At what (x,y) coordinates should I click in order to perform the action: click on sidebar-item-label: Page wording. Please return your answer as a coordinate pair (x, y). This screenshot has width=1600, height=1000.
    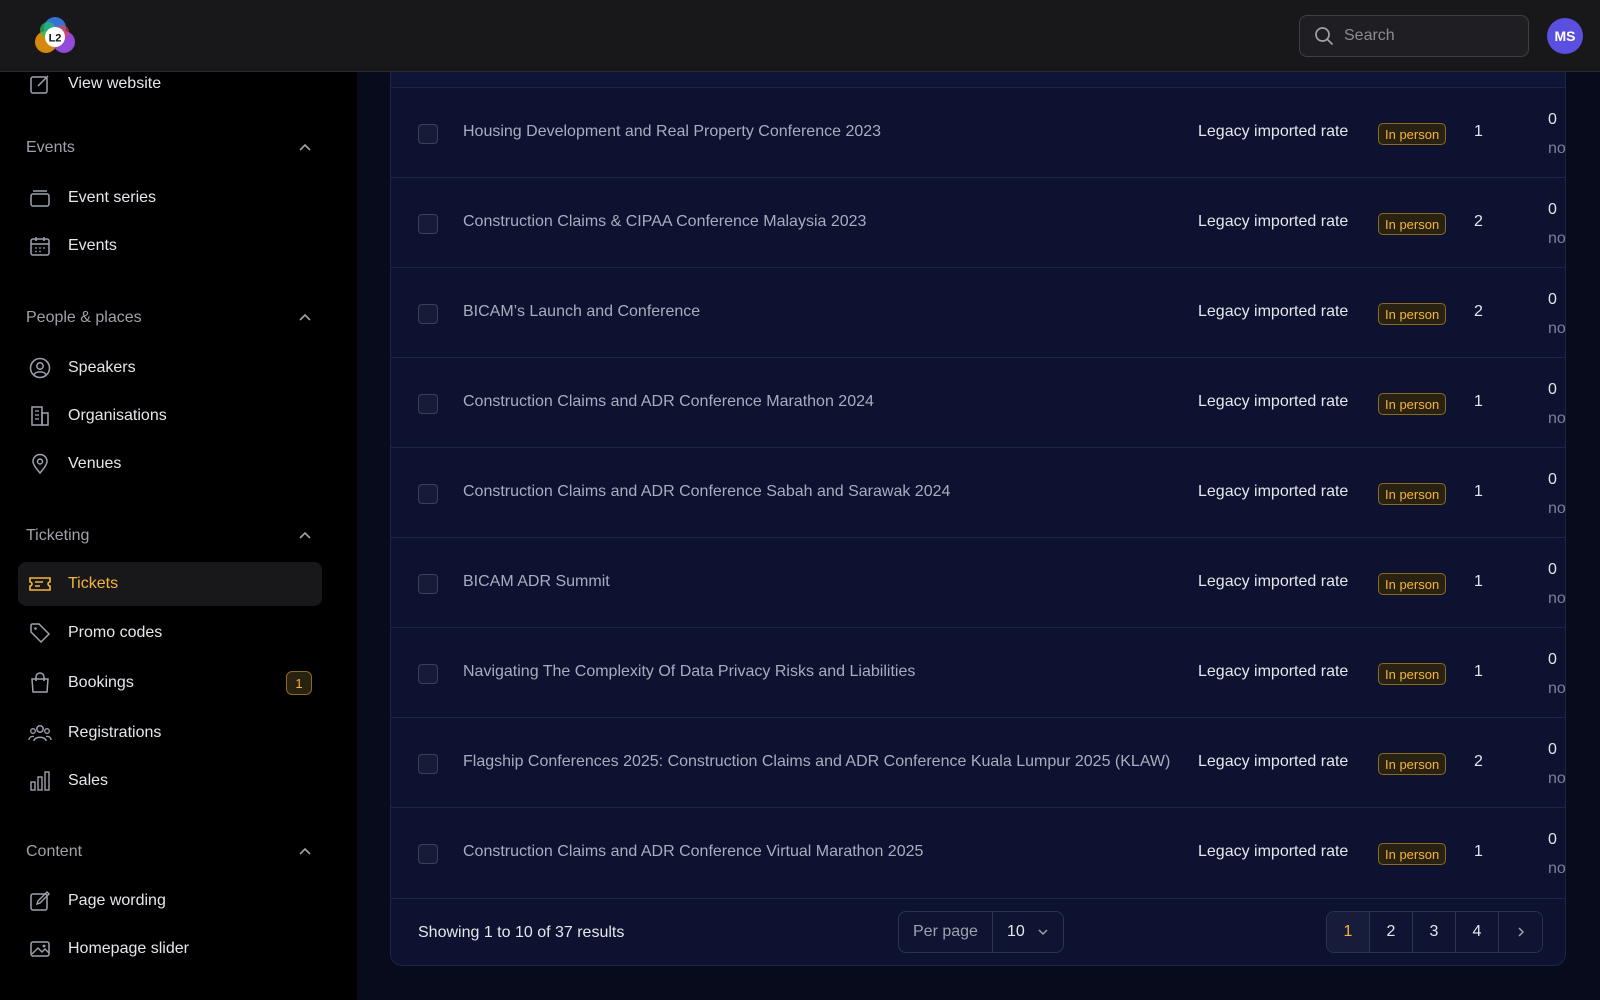
    Looking at the image, I should click on (117, 900).